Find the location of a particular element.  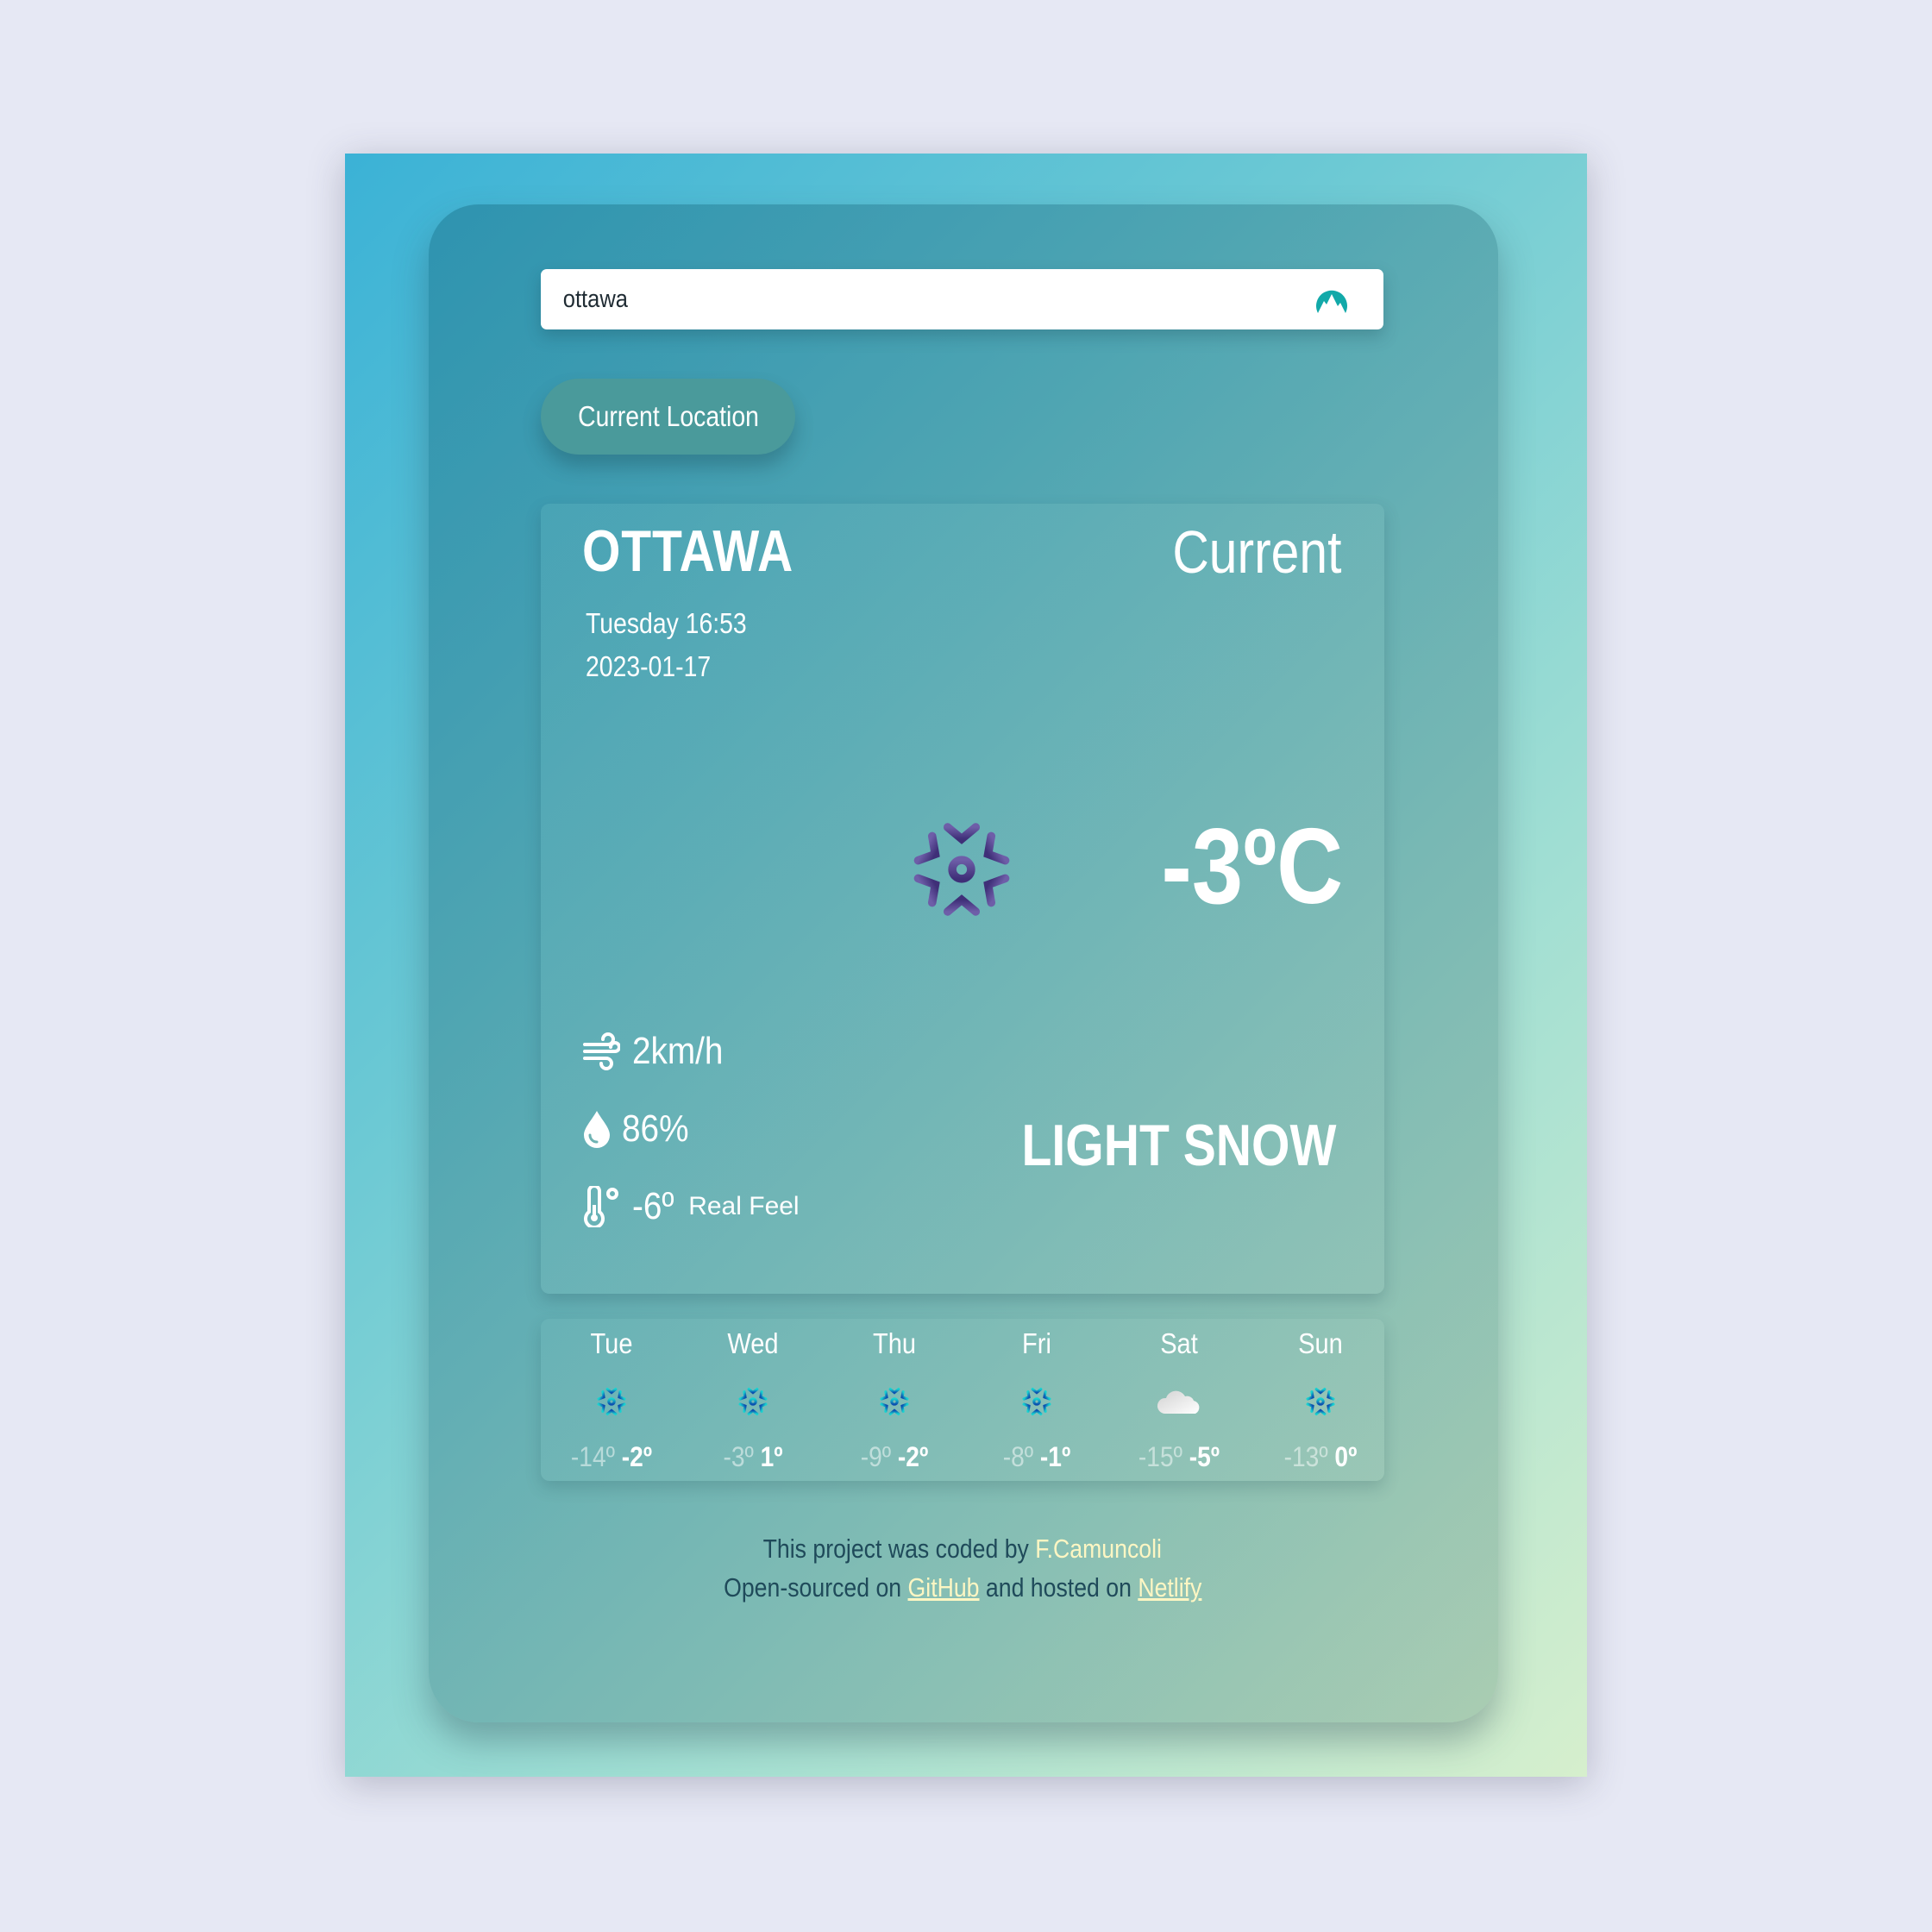

forecast-day: Sat -15º -5º is located at coordinates (1179, 1400).